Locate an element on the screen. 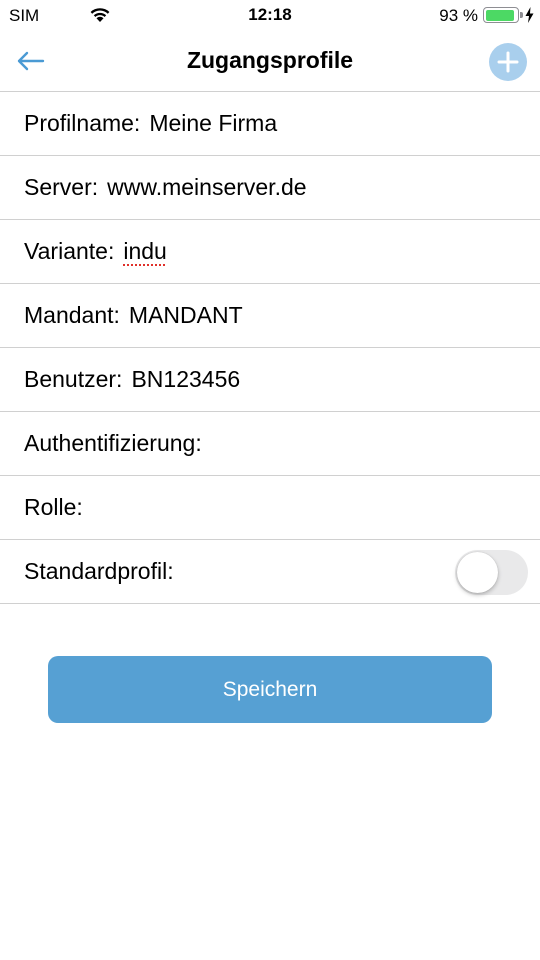  battery-level is located at coordinates (500, 15).